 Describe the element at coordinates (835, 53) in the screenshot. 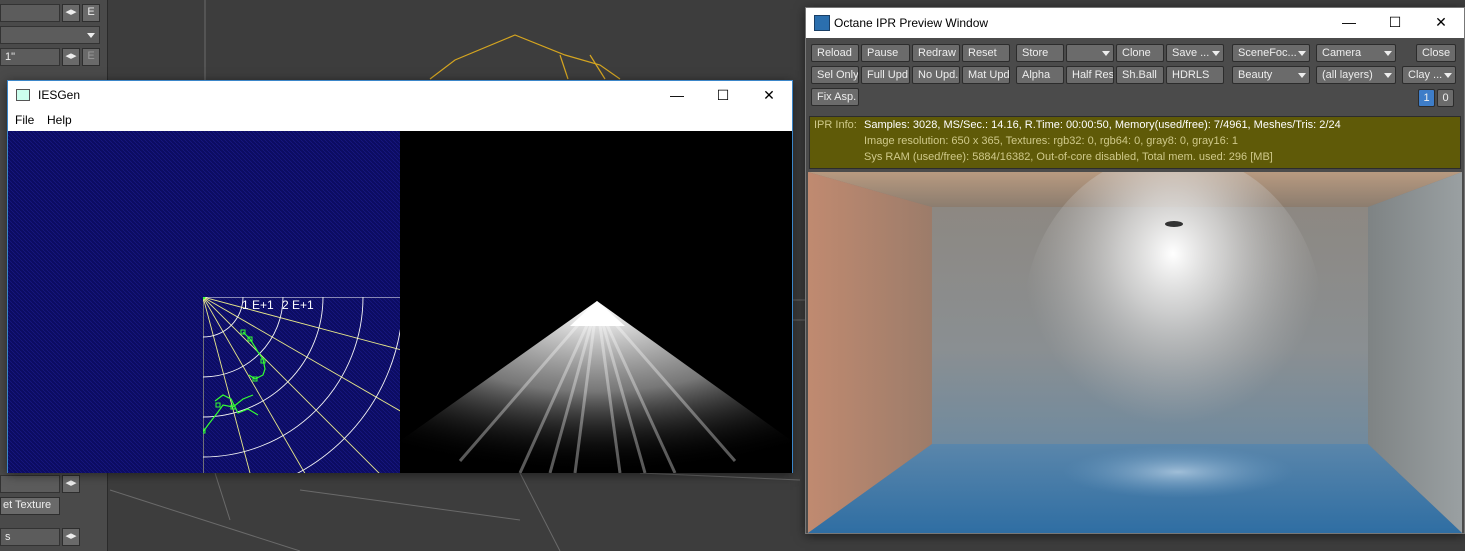

I see `reload-button: Reload` at that location.